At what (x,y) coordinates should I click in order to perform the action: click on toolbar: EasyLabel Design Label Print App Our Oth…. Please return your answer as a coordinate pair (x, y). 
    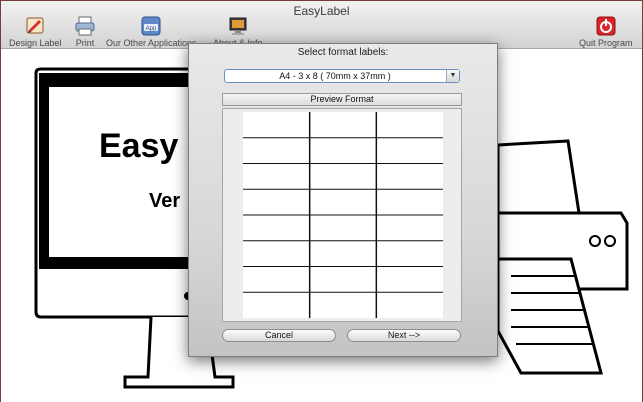
    Looking at the image, I should click on (321, 25).